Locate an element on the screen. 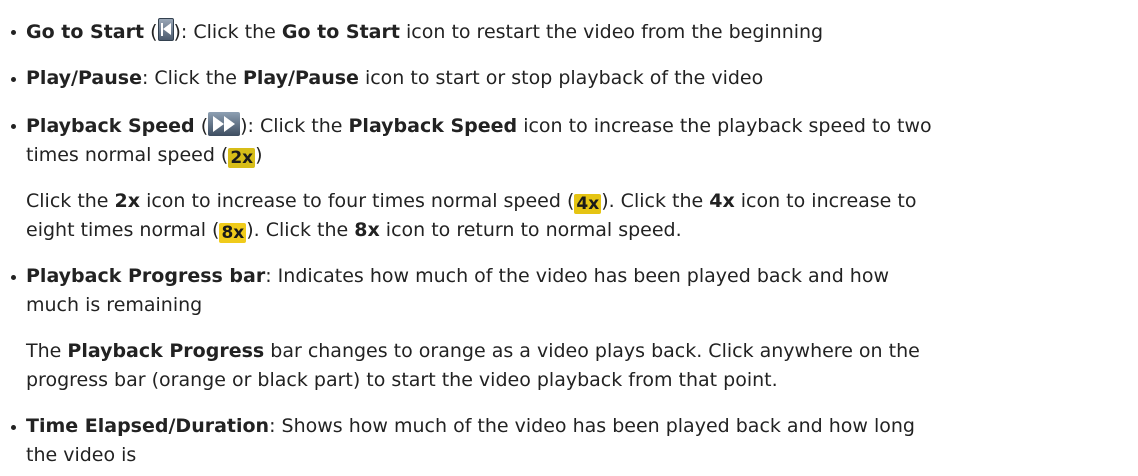  term-time-elapsed: Time Elapsed/Duration is located at coordinates (148, 426).